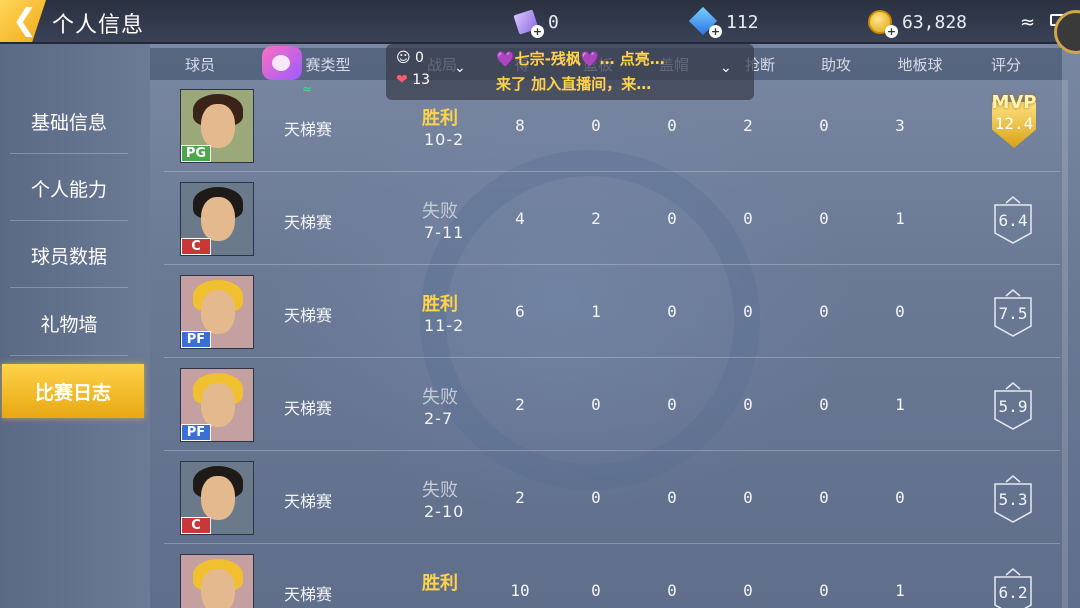 Image resolution: width=1080 pixels, height=608 pixels. Describe the element at coordinates (439, 418) in the screenshot. I see `match-score: 2-7` at that location.